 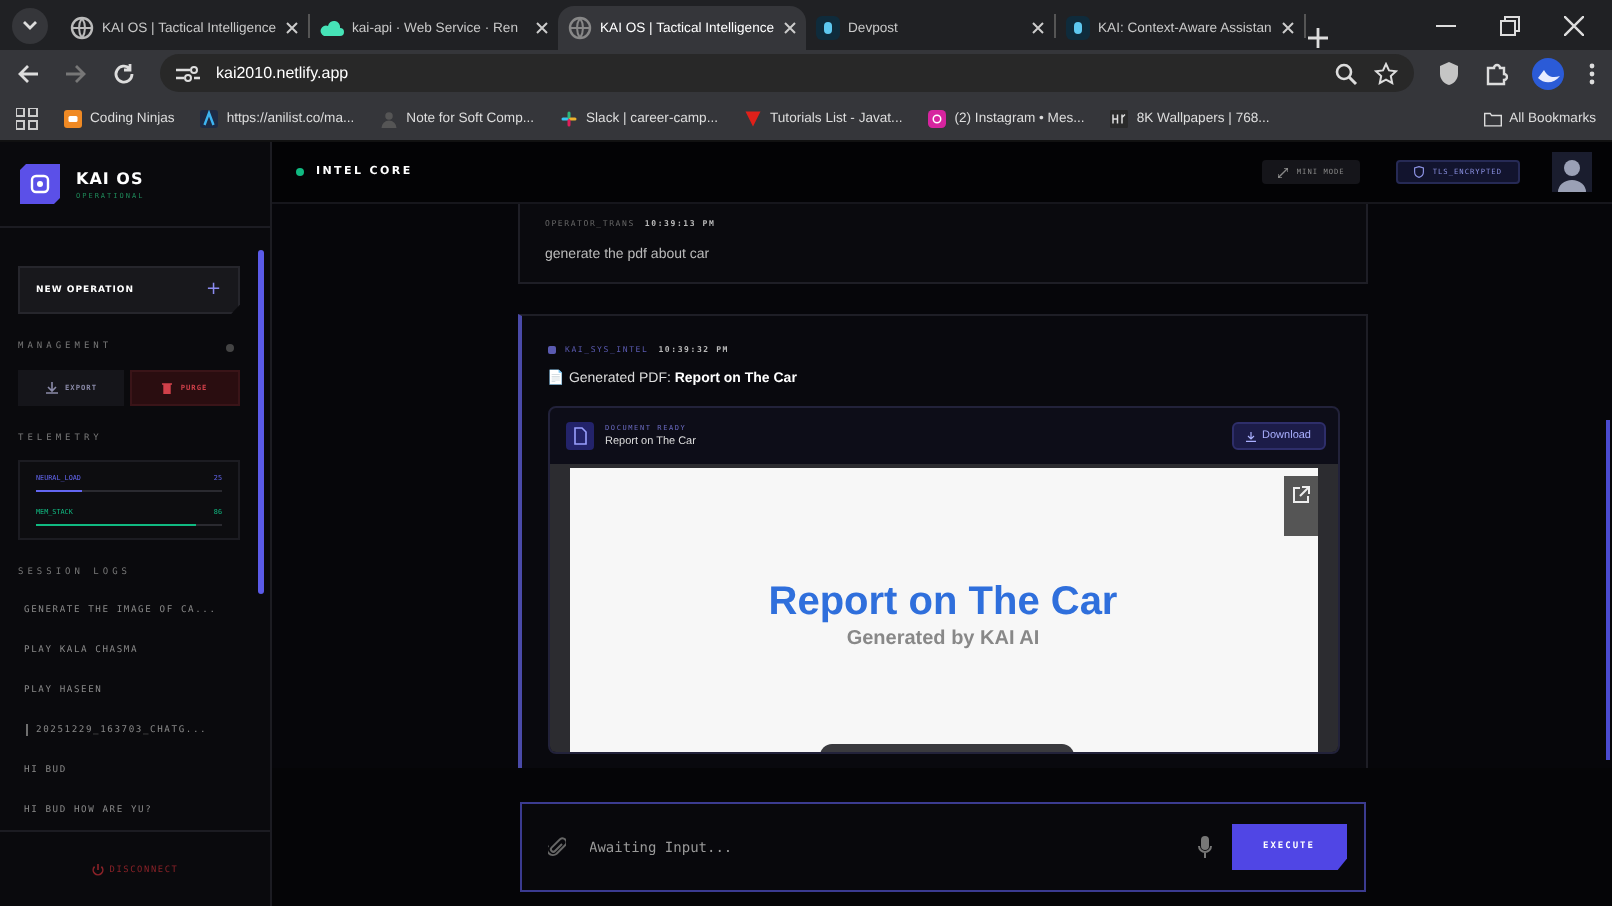 I want to click on site-settings-icon, so click(x=188, y=73).